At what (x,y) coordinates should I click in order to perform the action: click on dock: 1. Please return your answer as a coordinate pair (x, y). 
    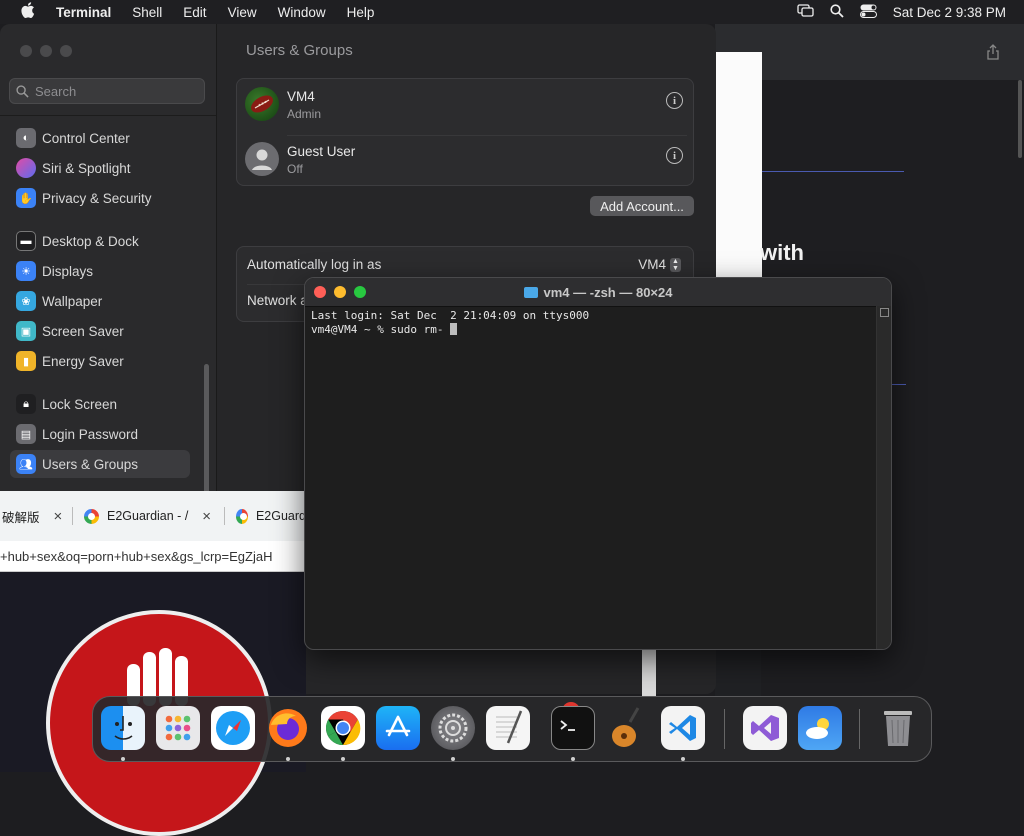
    Looking at the image, I should click on (512, 729).